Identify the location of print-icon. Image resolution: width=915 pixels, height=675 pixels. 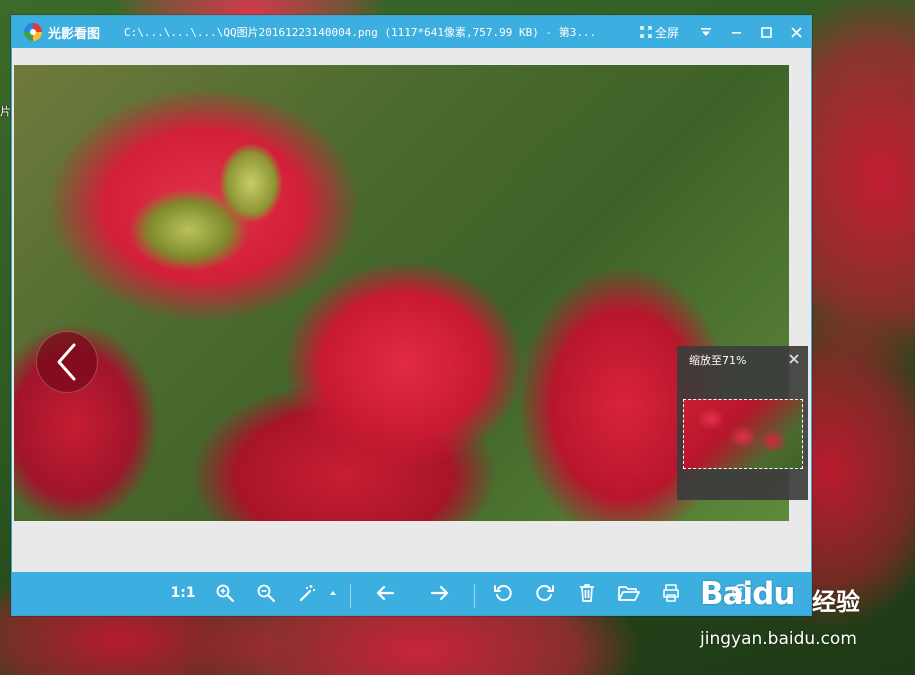
(671, 593).